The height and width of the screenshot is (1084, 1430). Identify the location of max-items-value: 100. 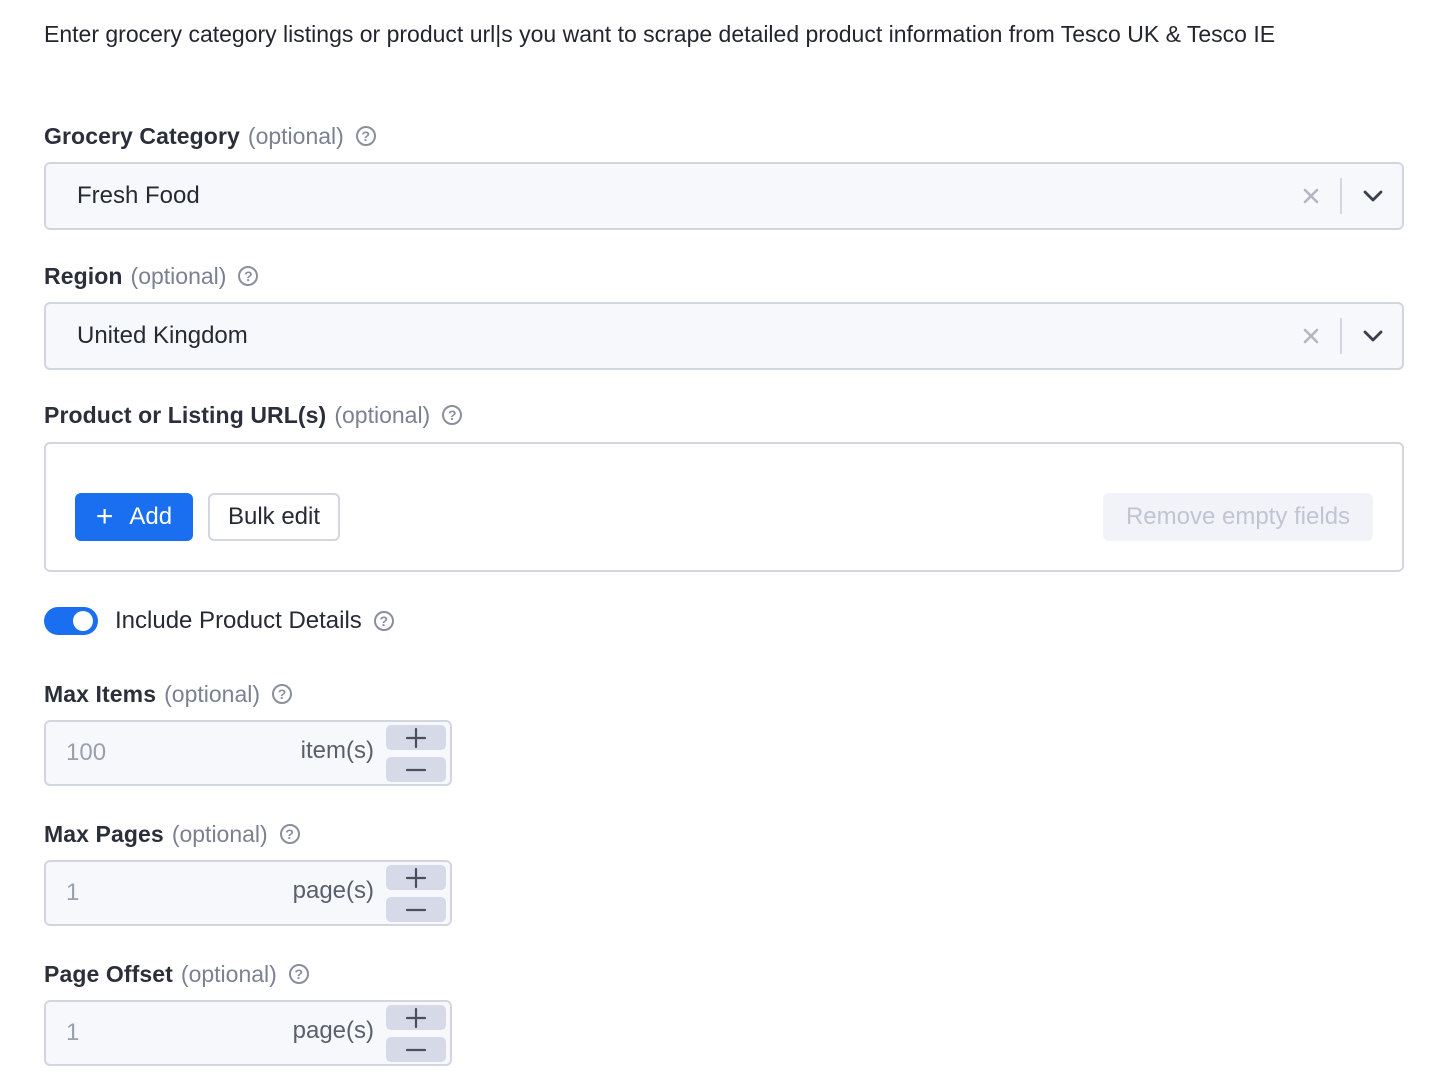
(86, 752).